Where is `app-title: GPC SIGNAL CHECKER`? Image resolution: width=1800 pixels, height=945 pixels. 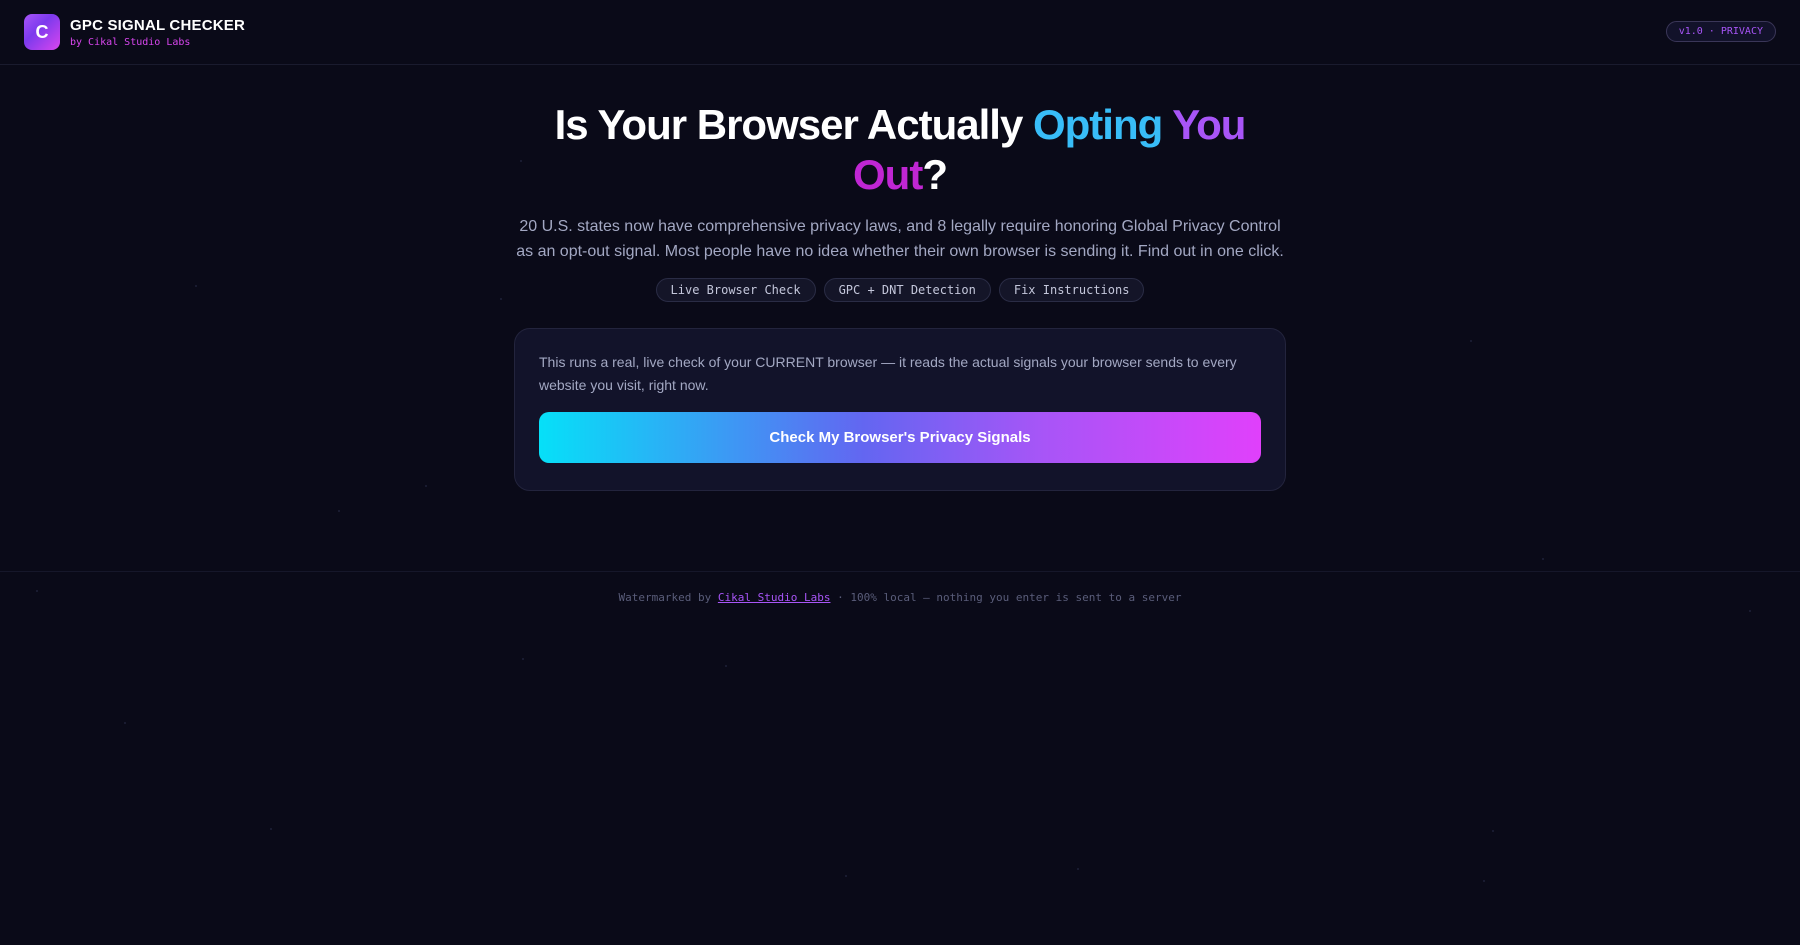
app-title: GPC SIGNAL CHECKER is located at coordinates (158, 25).